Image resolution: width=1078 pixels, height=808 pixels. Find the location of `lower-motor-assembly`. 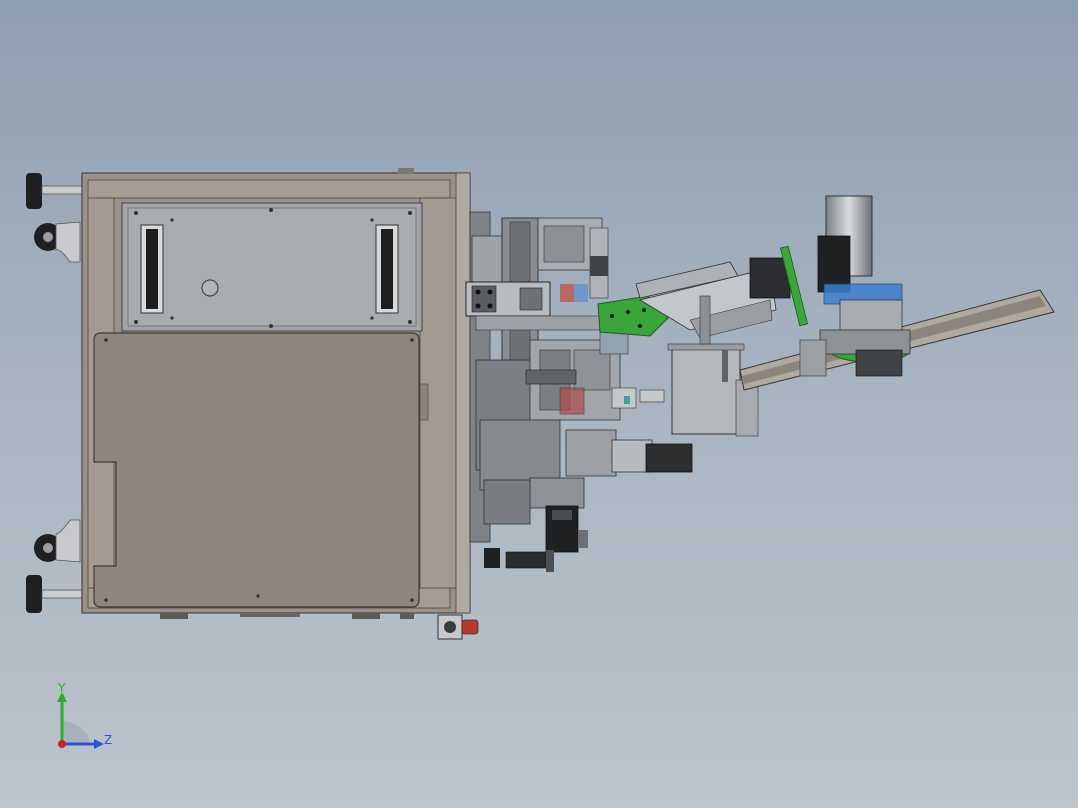

lower-motor-assembly is located at coordinates (535, 524).